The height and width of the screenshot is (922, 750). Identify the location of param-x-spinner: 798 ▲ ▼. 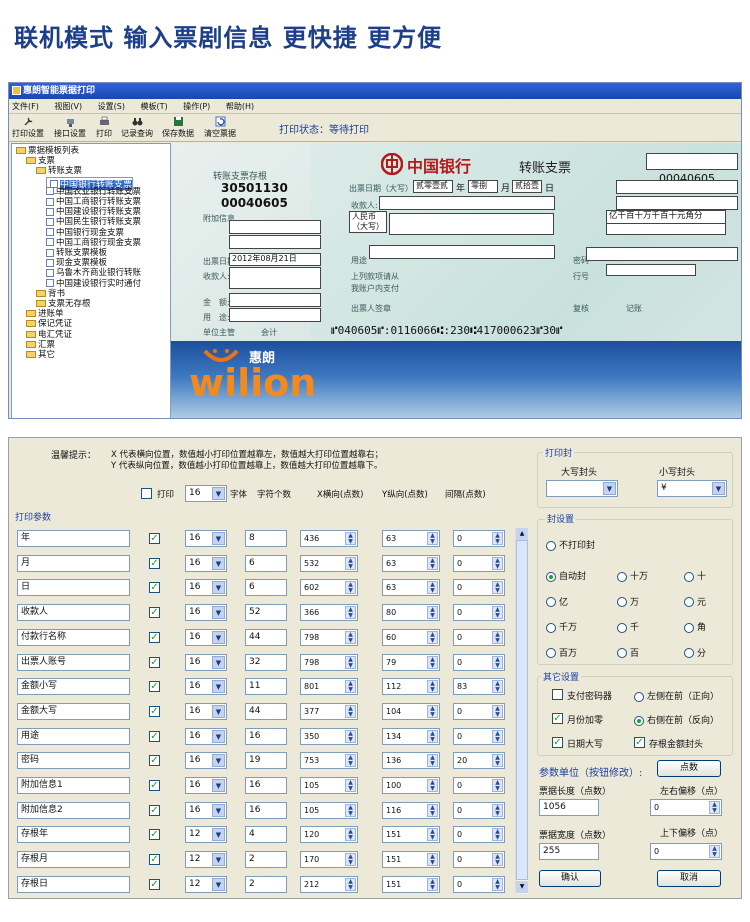
(329, 637).